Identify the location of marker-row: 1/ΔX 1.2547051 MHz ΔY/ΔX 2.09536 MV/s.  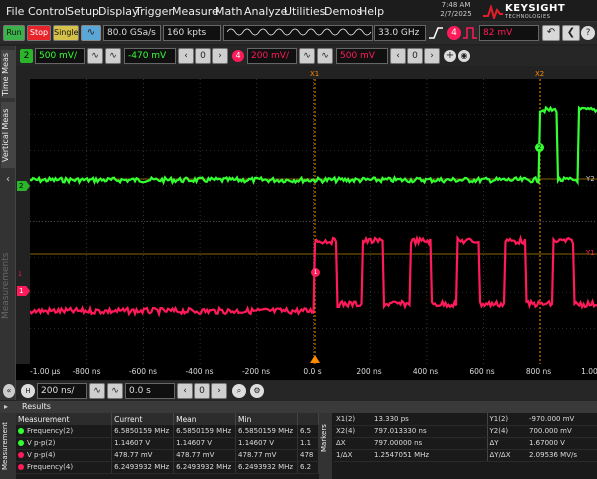
(465, 455).